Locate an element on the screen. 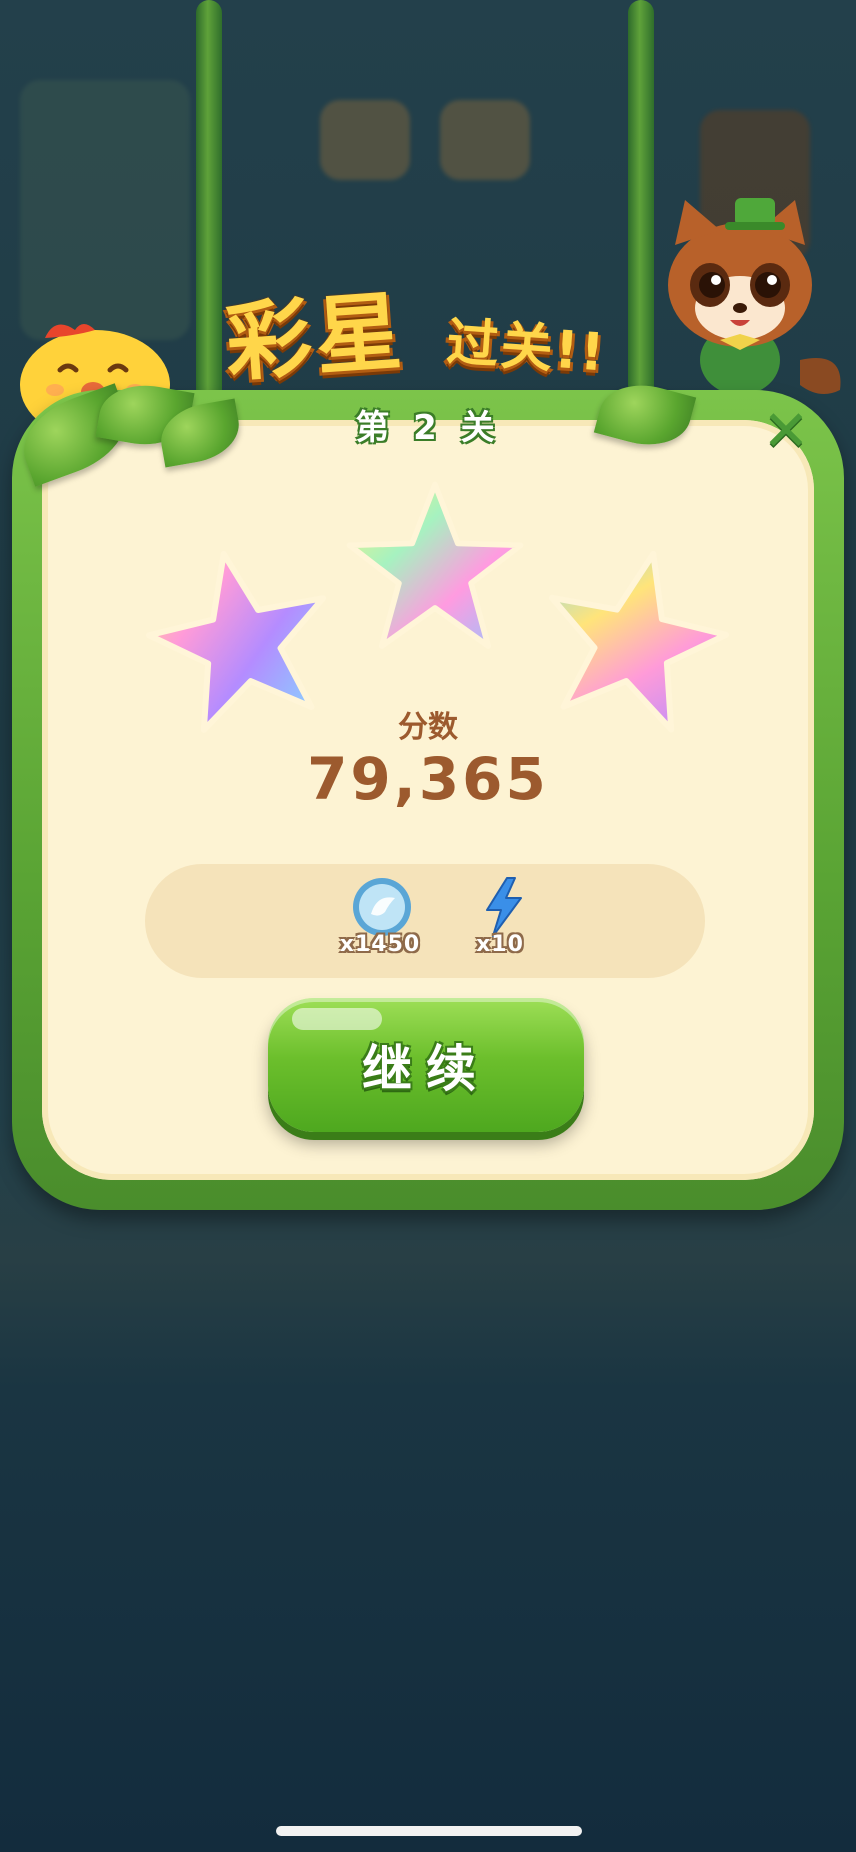 Image resolution: width=856 pixels, height=1852 pixels. continue-button: 继续 is located at coordinates (426, 1065).